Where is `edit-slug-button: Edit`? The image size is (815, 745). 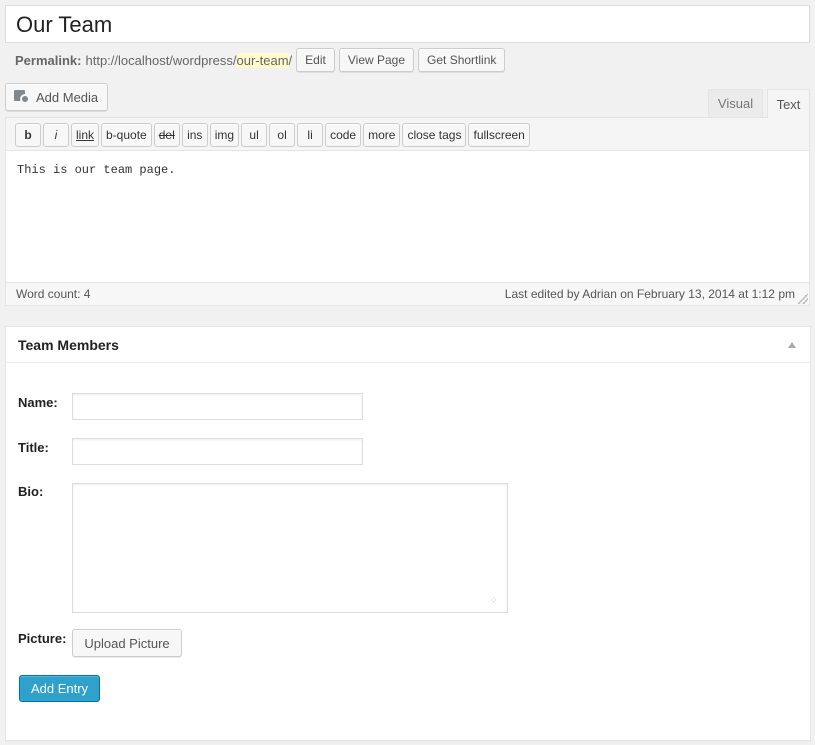 edit-slug-button: Edit is located at coordinates (315, 60).